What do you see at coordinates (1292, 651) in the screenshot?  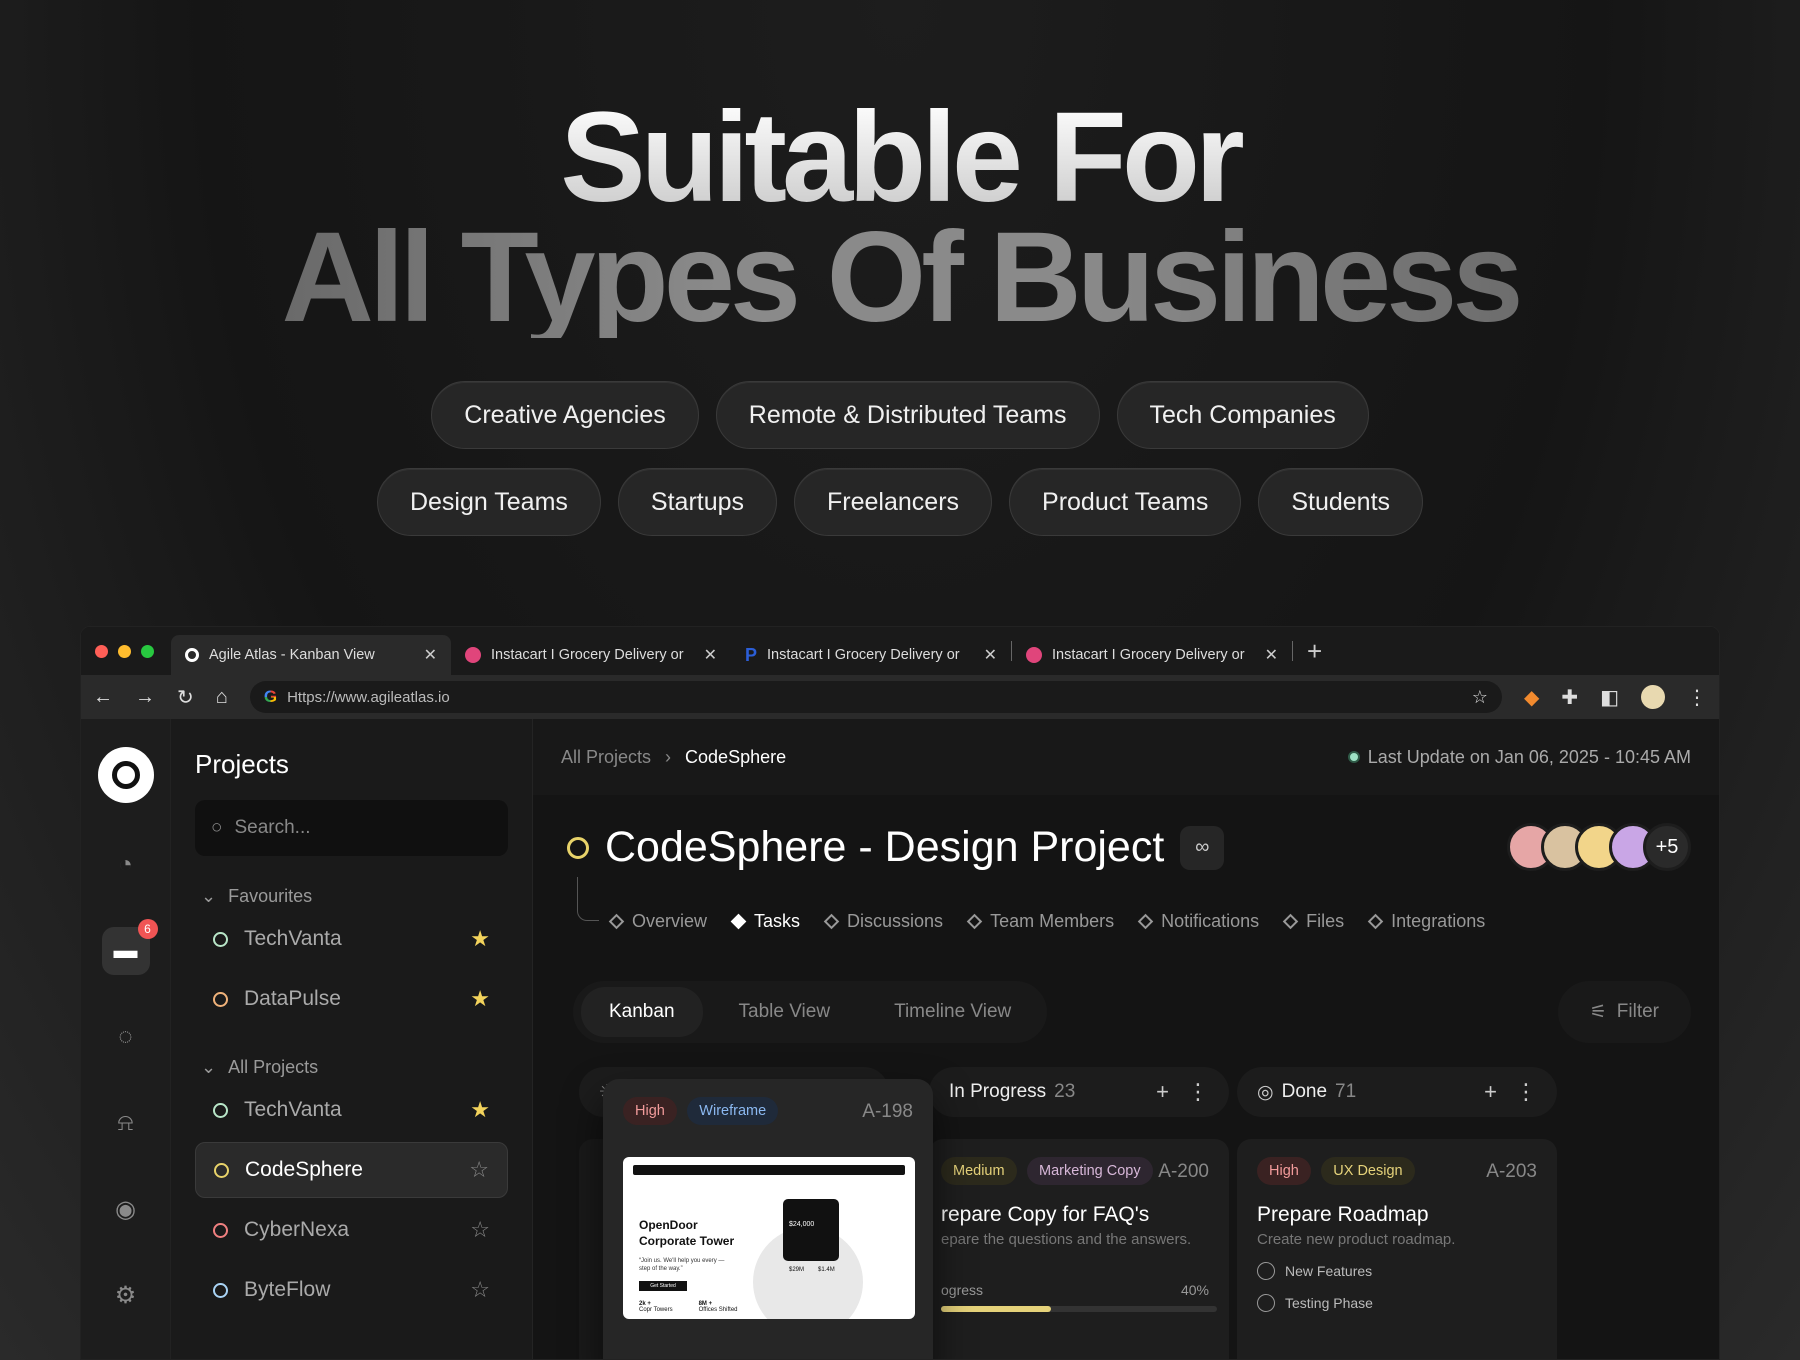 I see `tab-separator` at bounding box center [1292, 651].